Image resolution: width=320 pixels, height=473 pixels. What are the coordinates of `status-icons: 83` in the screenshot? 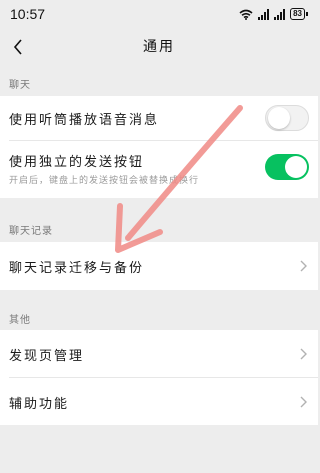 It's located at (273, 14).